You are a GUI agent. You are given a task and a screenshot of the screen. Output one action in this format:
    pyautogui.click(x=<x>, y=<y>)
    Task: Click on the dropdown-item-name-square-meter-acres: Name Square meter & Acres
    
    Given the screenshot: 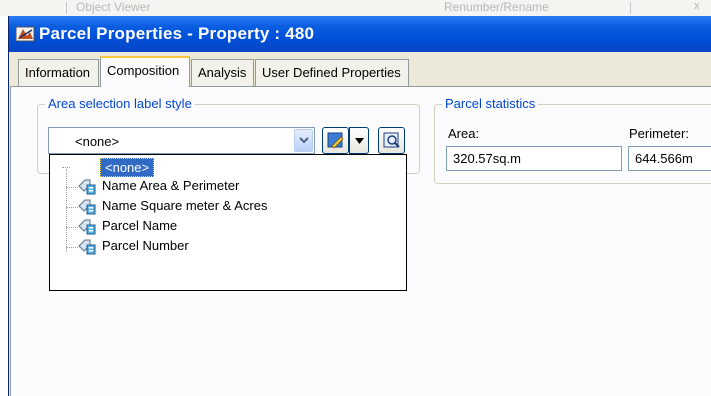 What is the action you would take?
    pyautogui.click(x=228, y=206)
    